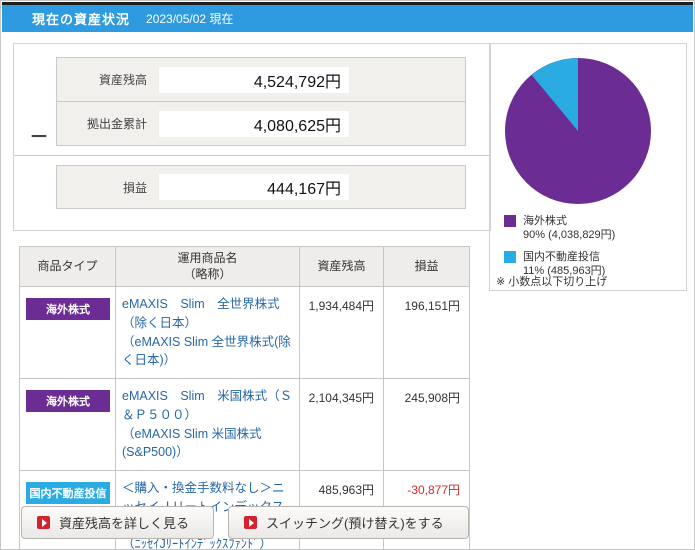 This screenshot has width=695, height=550. I want to click on legend-label: 国内不動産投信, so click(561, 256).